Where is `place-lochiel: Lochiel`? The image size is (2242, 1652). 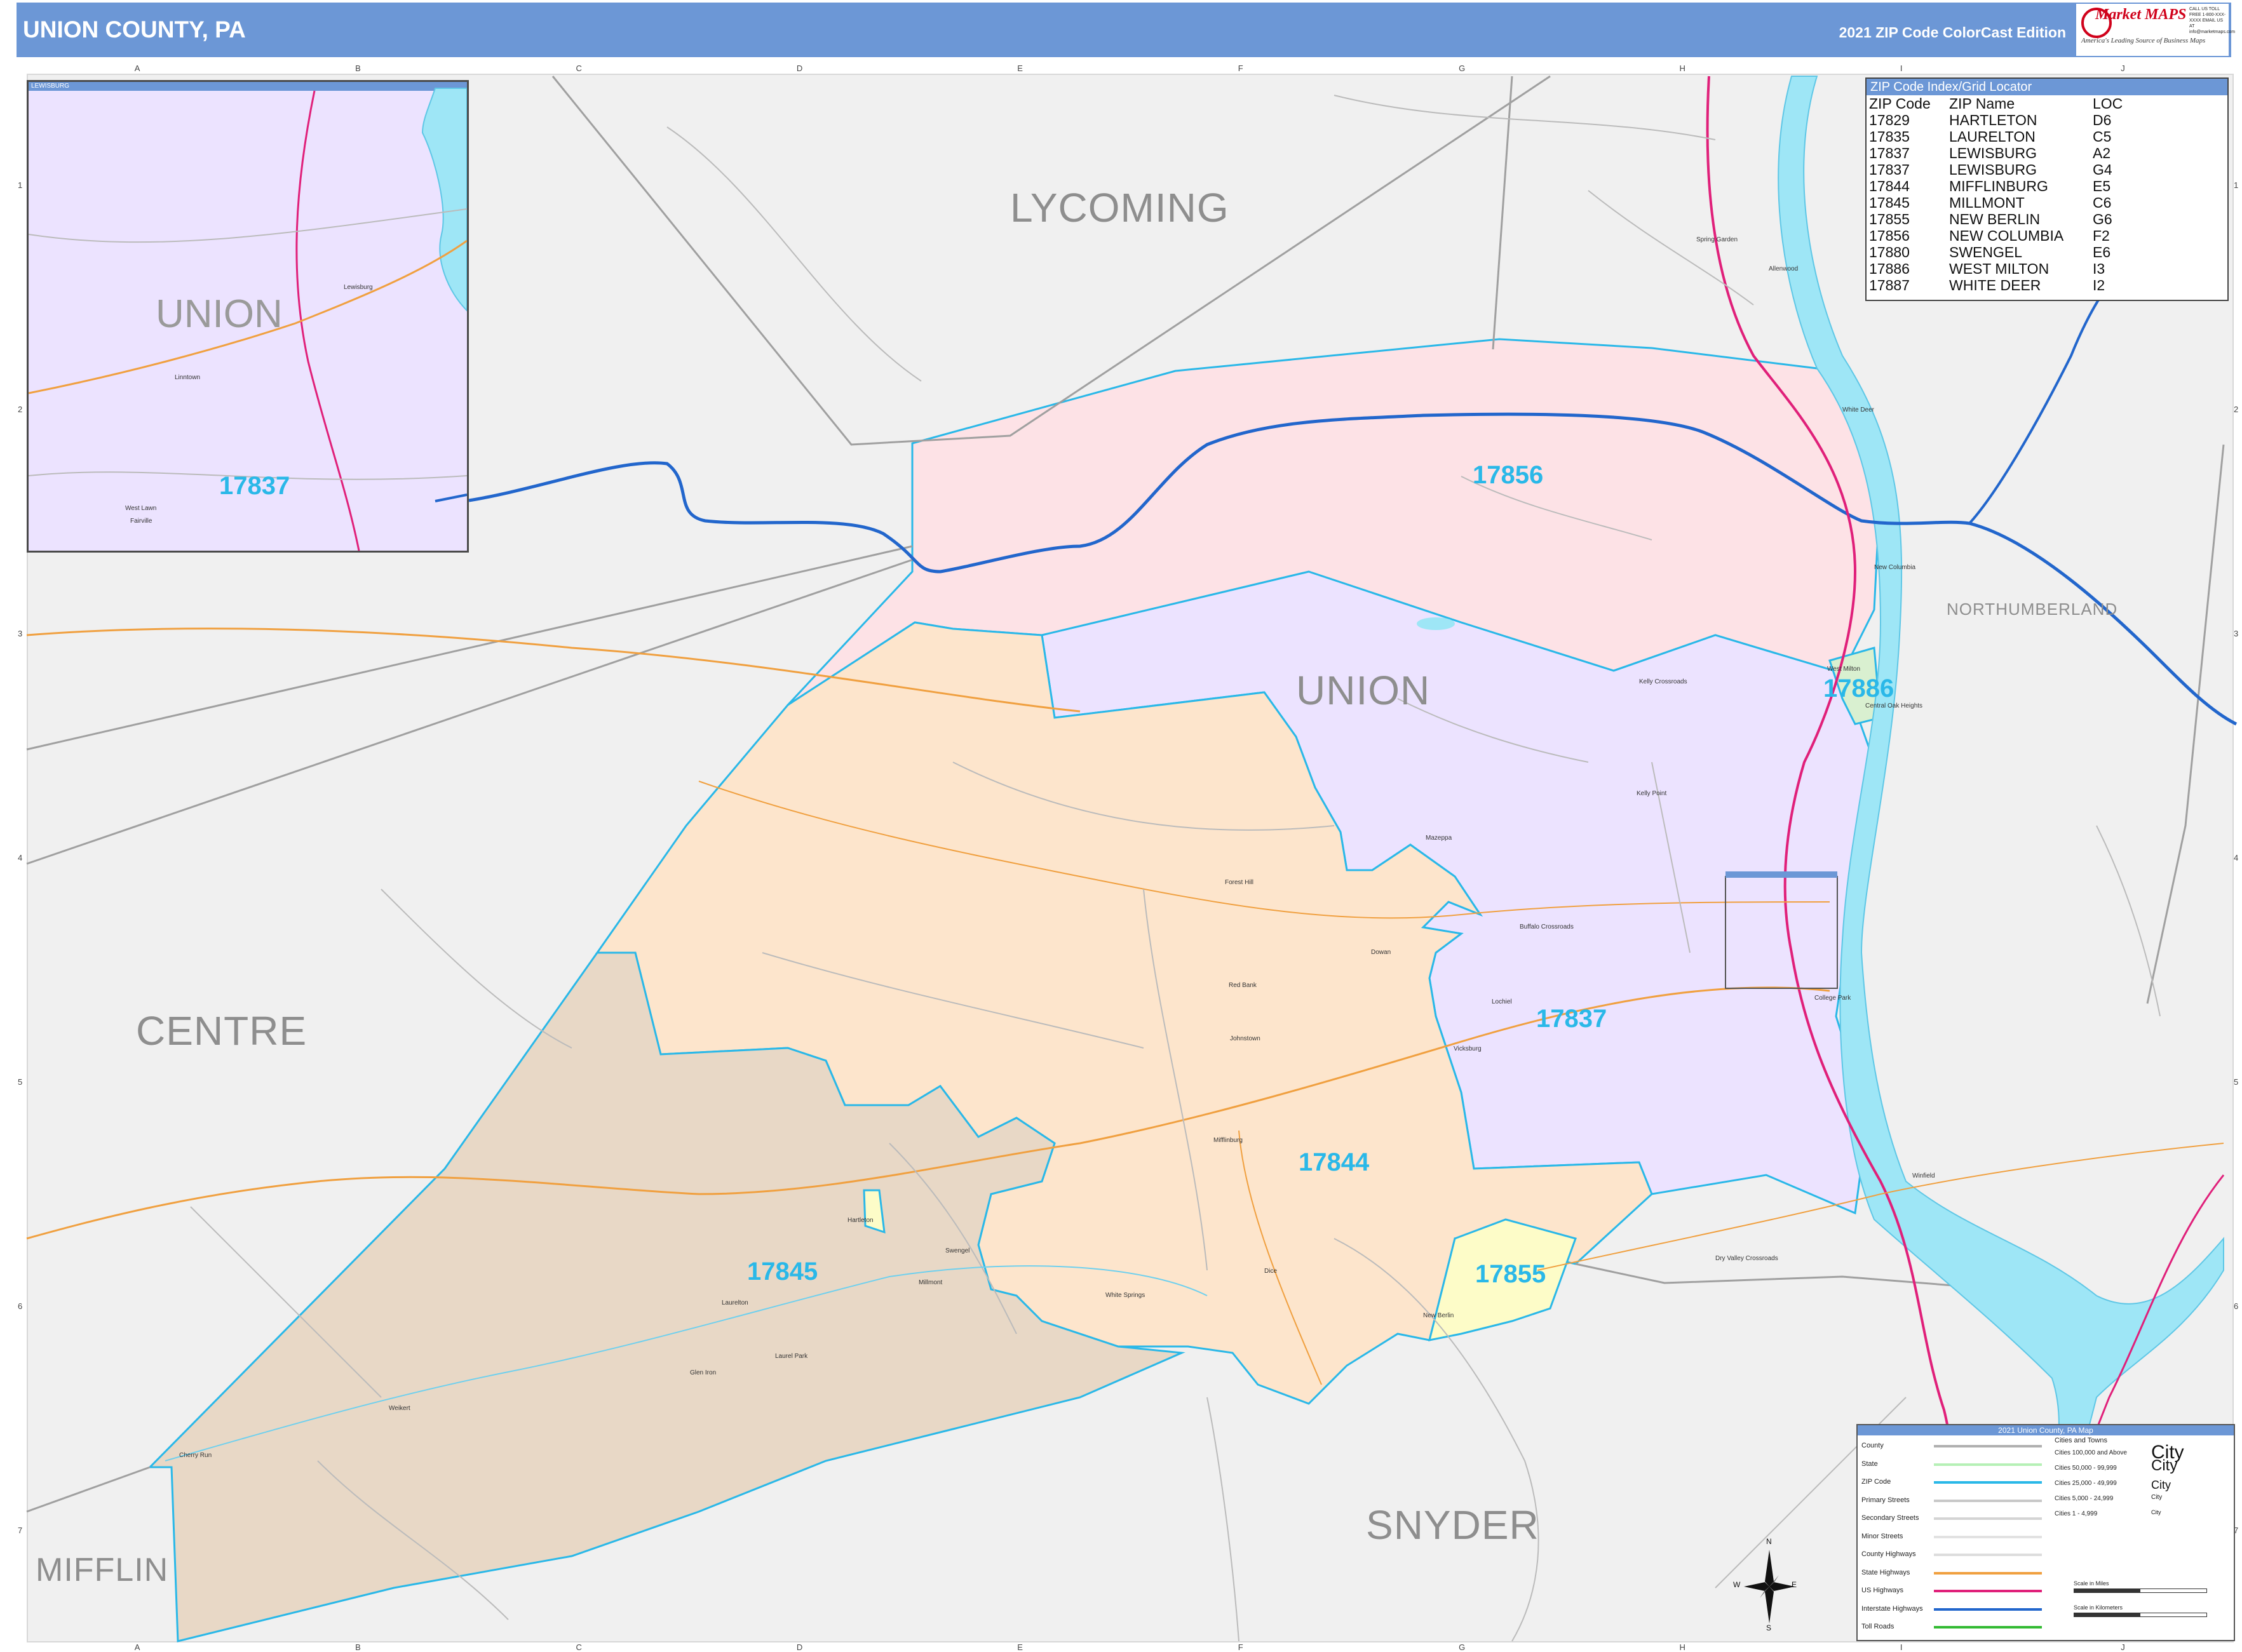
place-lochiel: Lochiel is located at coordinates (1502, 1002).